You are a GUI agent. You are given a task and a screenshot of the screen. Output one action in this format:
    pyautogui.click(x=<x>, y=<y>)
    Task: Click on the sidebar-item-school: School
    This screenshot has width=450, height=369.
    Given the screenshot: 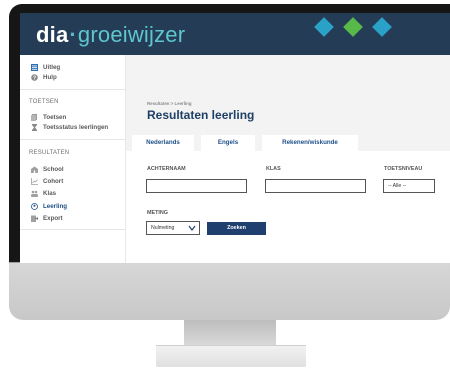 What is the action you would take?
    pyautogui.click(x=47, y=169)
    